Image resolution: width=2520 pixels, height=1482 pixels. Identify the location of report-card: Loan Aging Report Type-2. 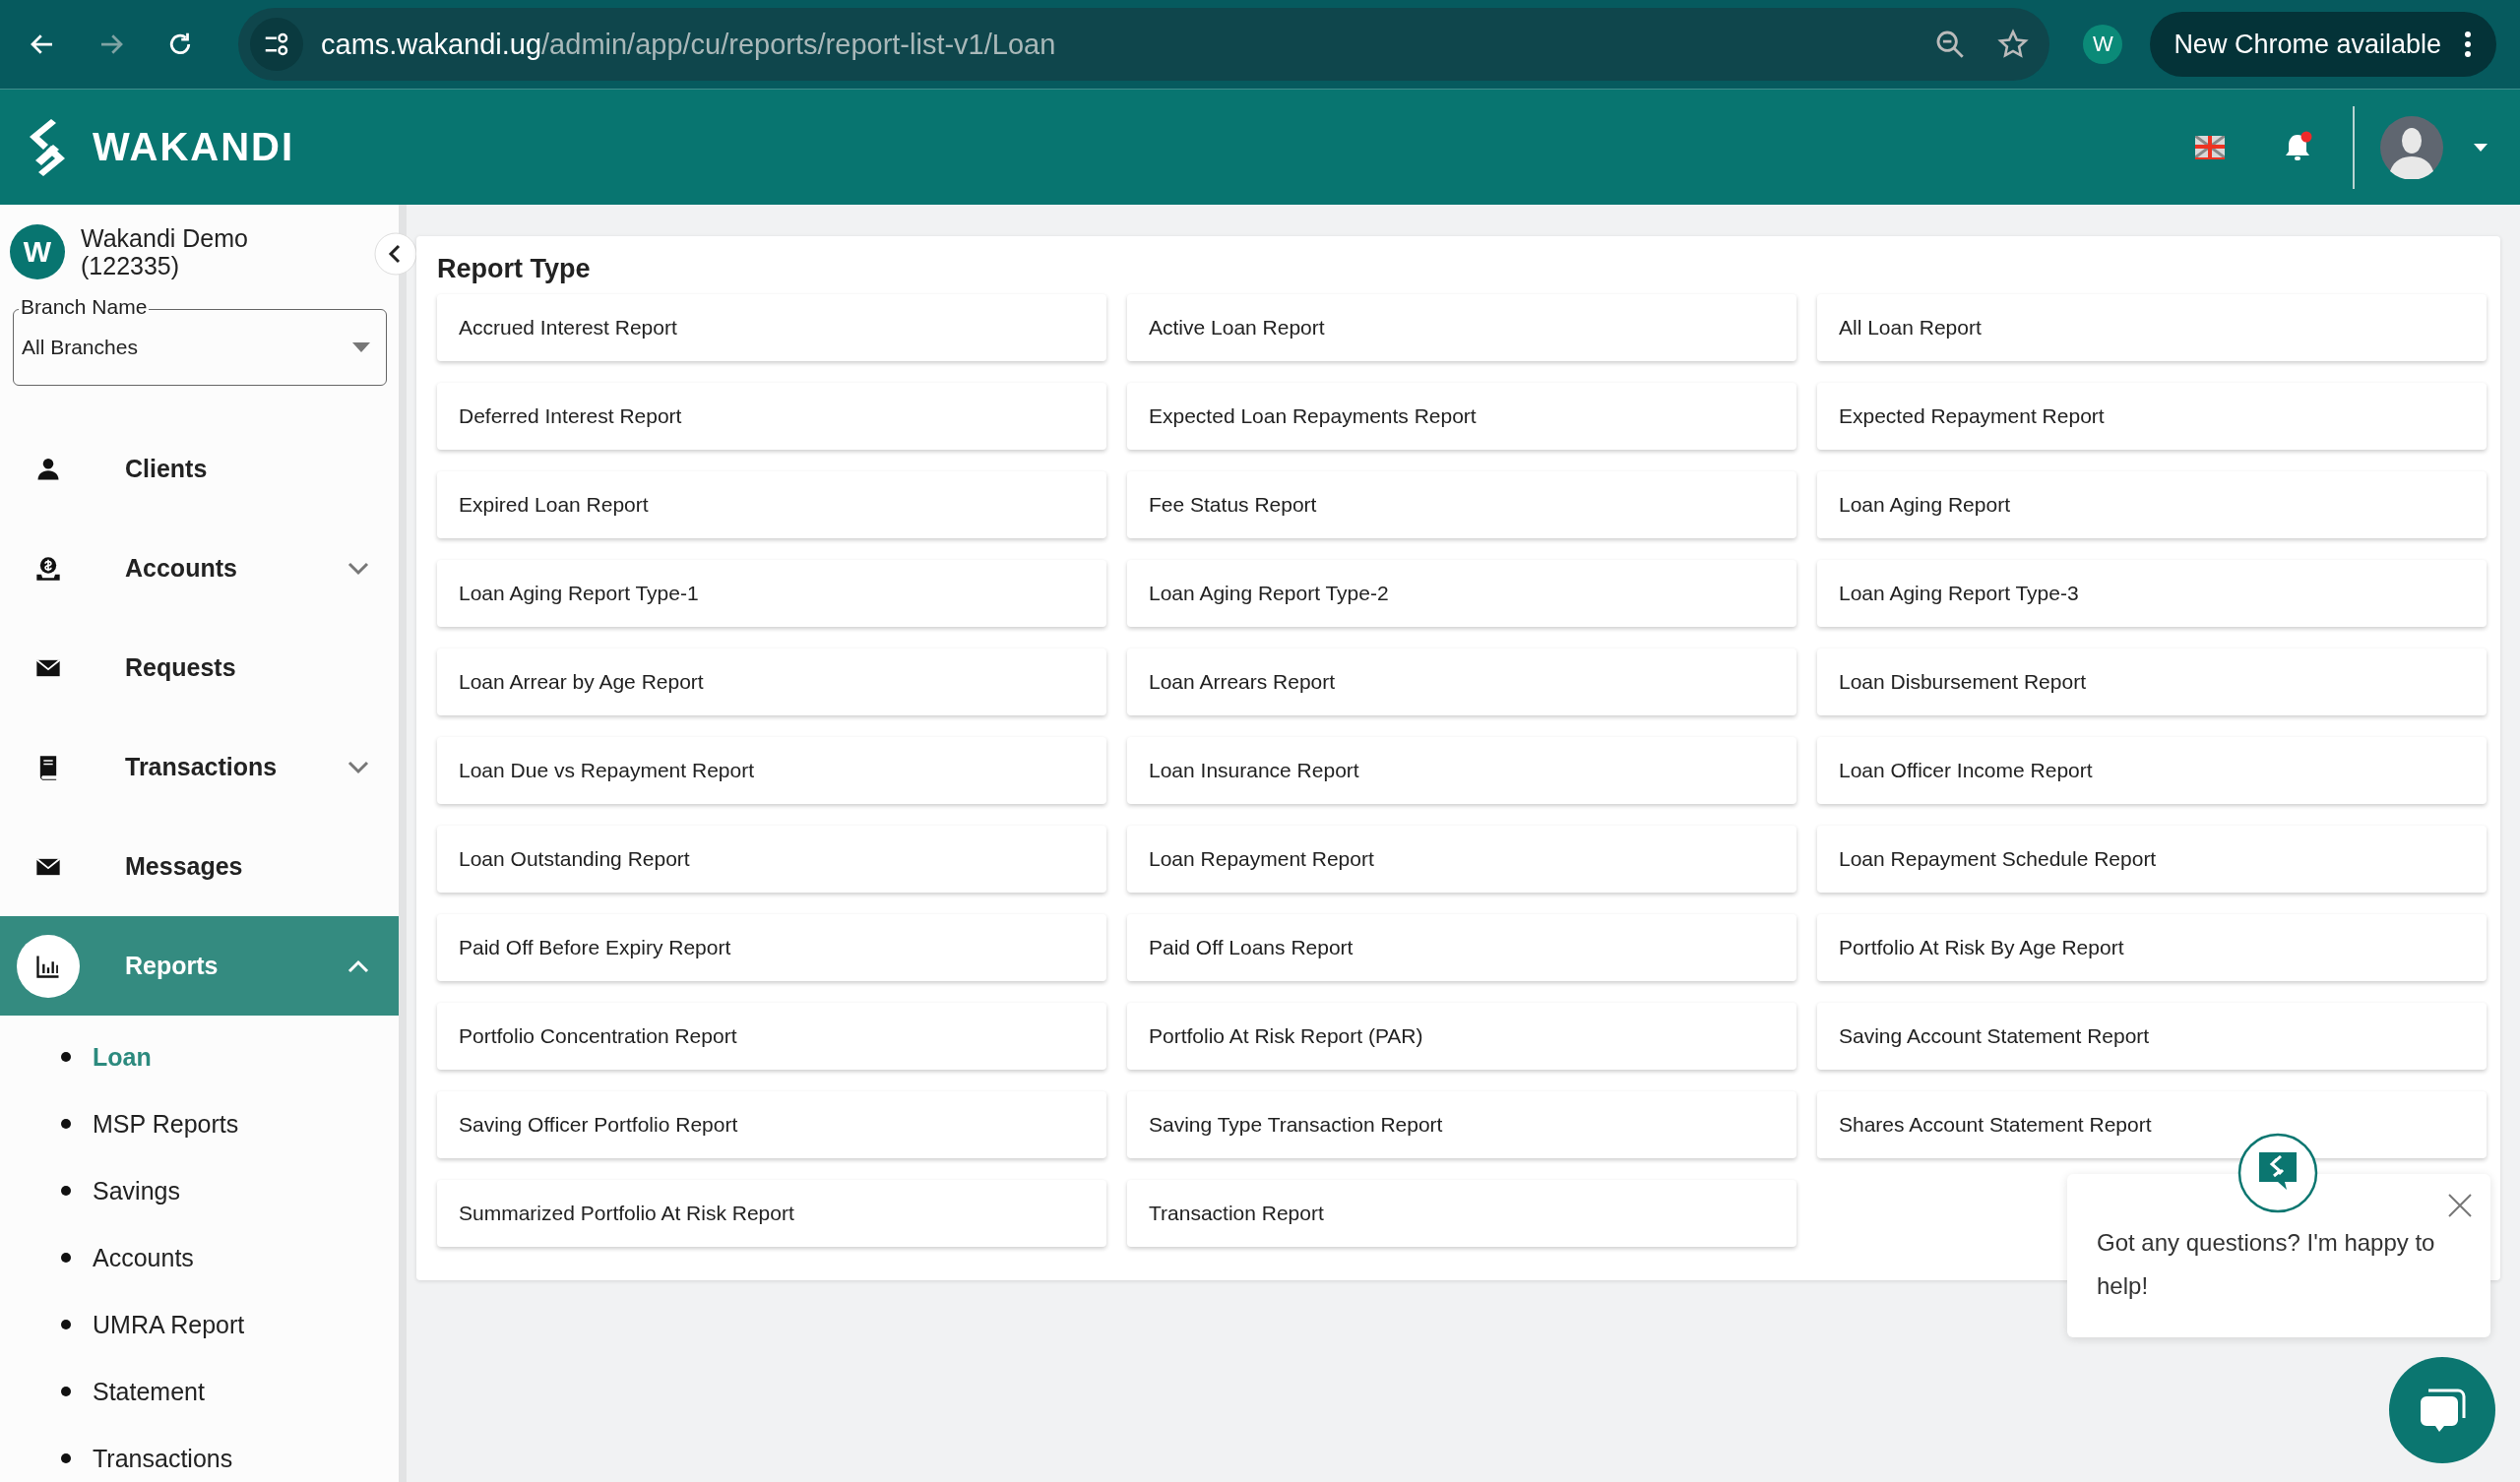
(1461, 593).